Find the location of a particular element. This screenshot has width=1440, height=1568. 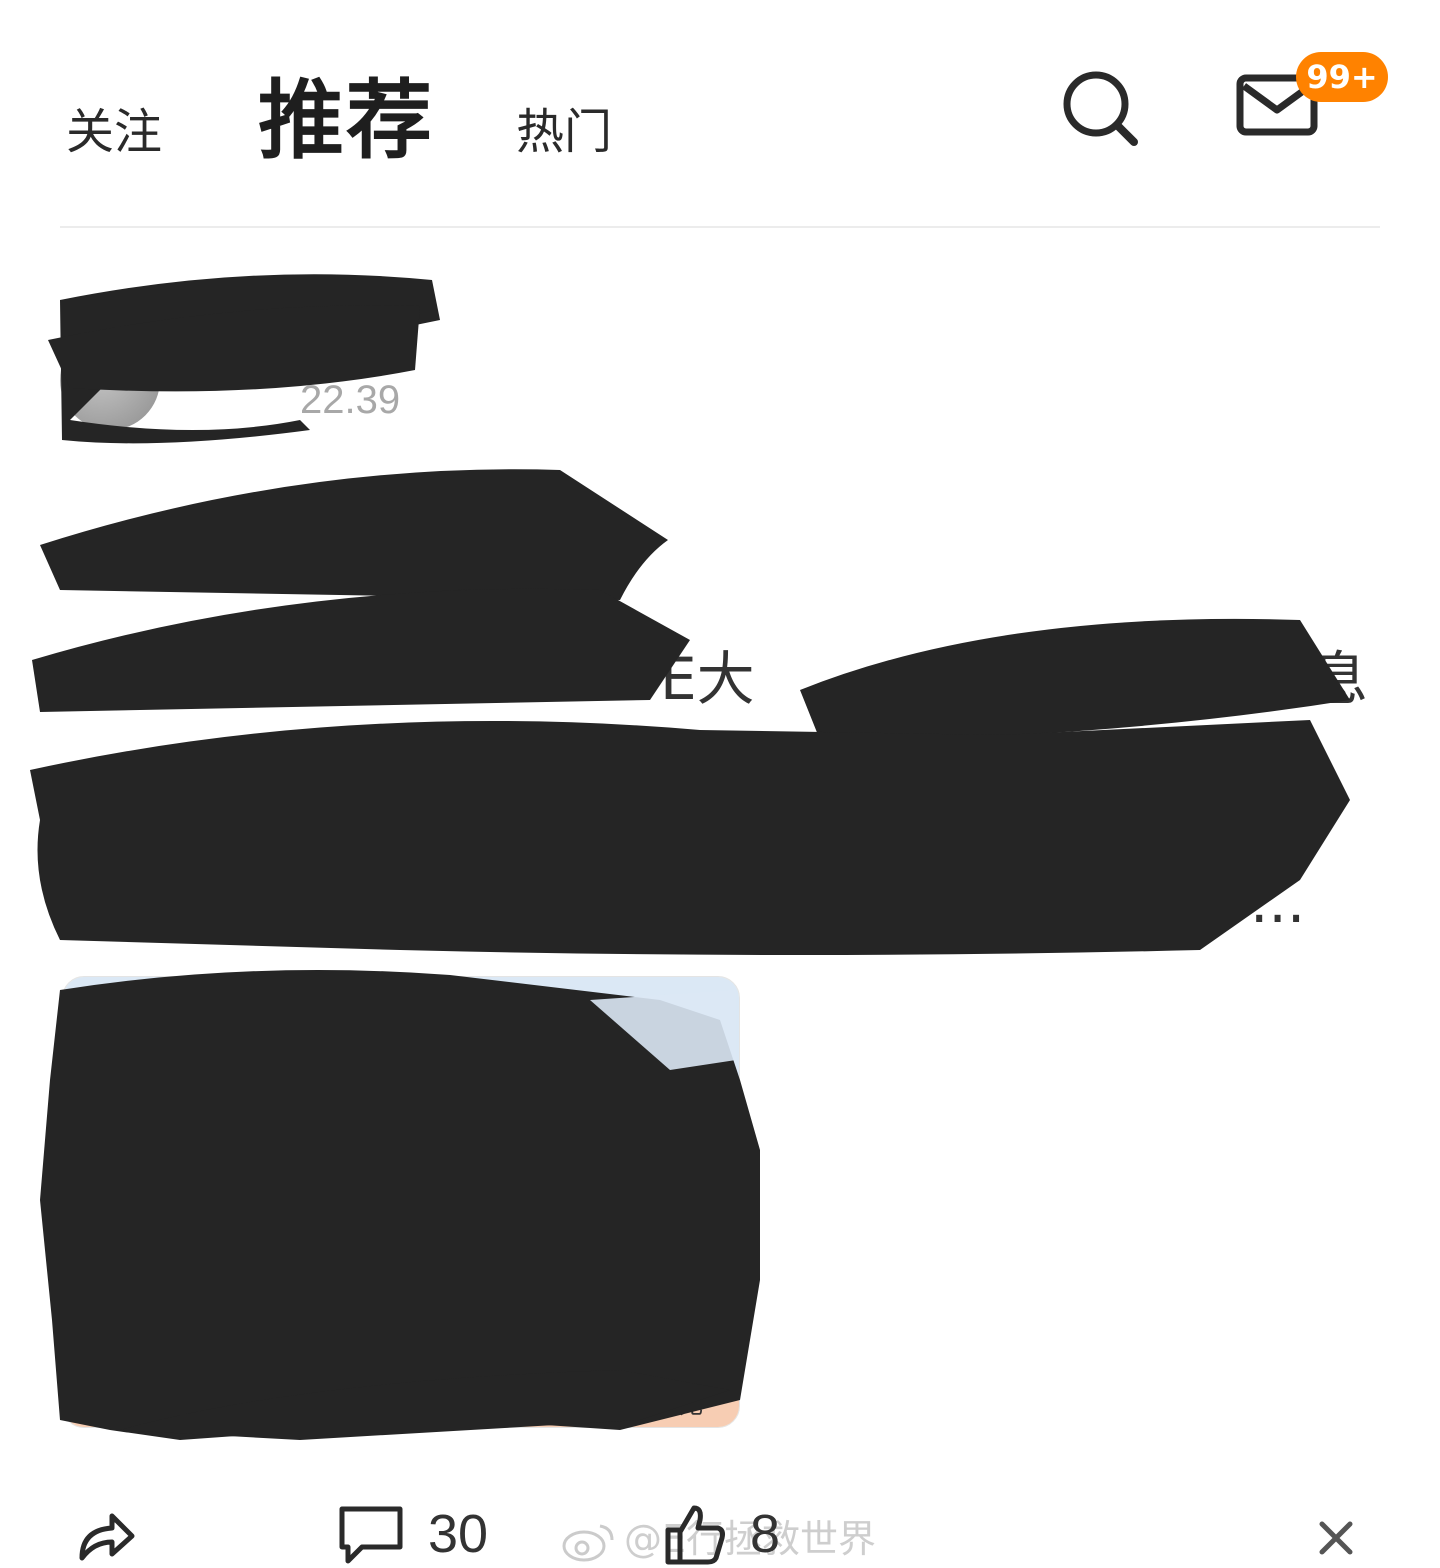

search-button is located at coordinates (1100, 108).